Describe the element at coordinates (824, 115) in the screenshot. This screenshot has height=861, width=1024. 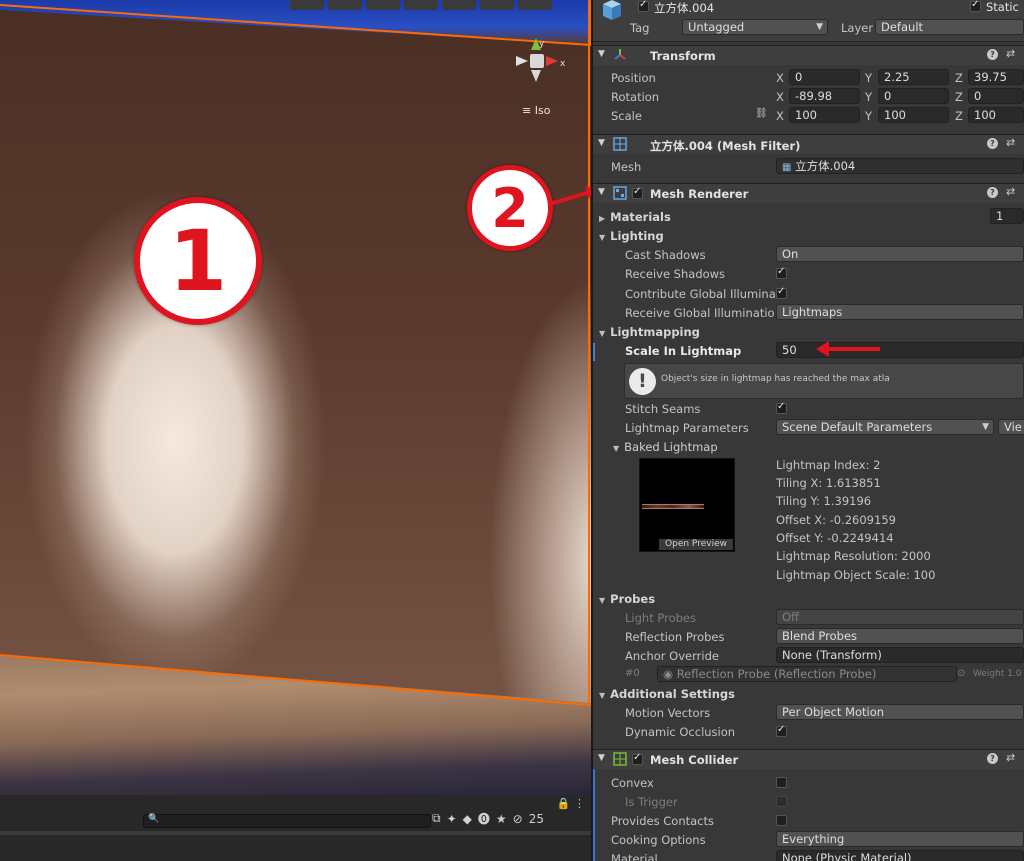
I see `scale-x-field: 100` at that location.